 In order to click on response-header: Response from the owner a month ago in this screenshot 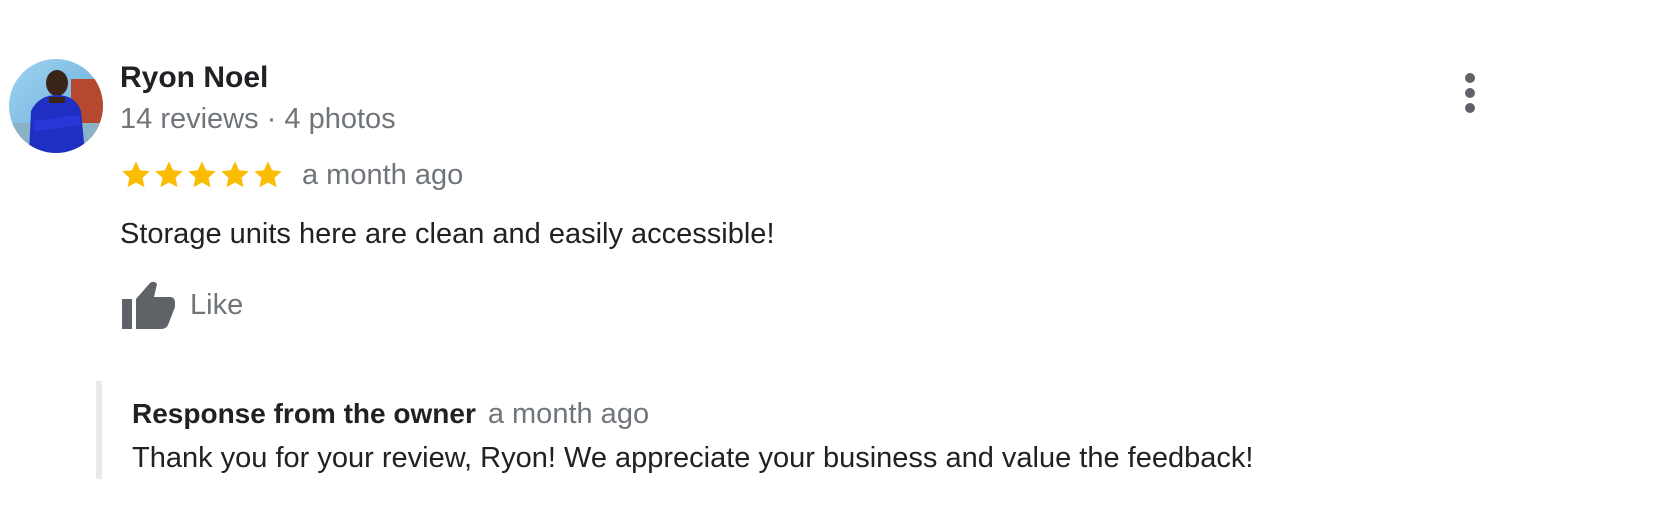, I will do `click(390, 414)`.